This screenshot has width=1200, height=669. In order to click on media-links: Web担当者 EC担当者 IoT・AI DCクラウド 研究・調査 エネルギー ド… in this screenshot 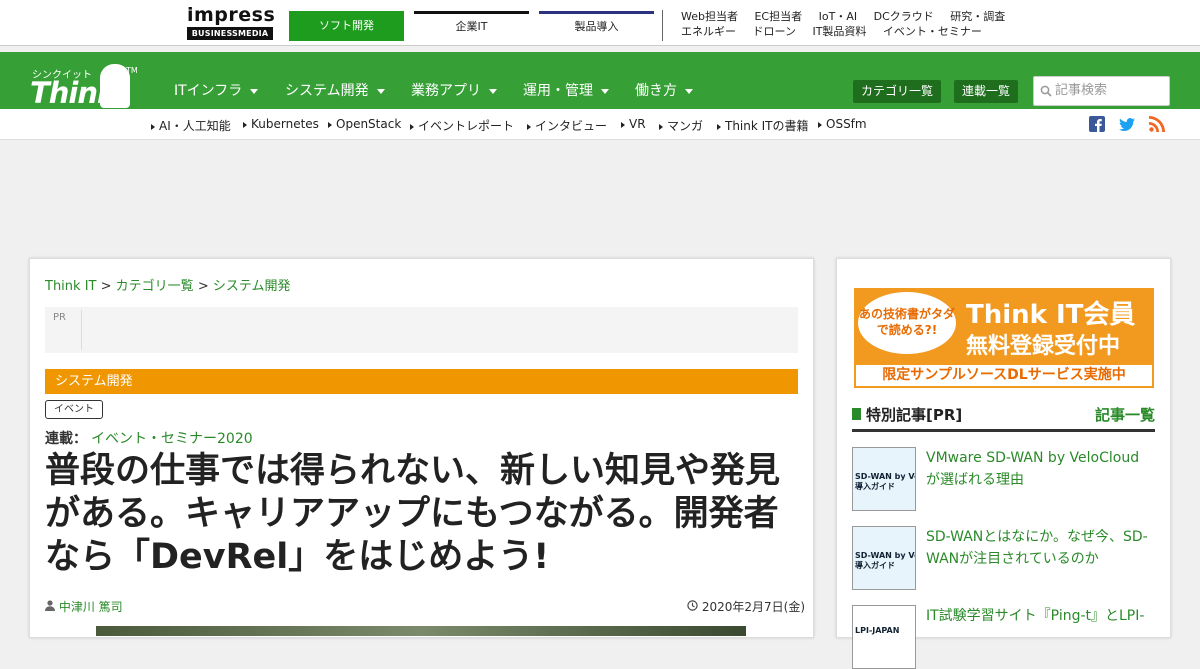, I will do `click(849, 24)`.